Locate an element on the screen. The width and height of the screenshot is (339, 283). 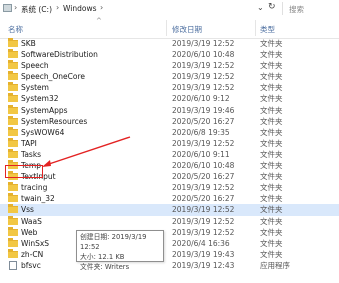
file-name: TAPI is located at coordinates (29, 143).